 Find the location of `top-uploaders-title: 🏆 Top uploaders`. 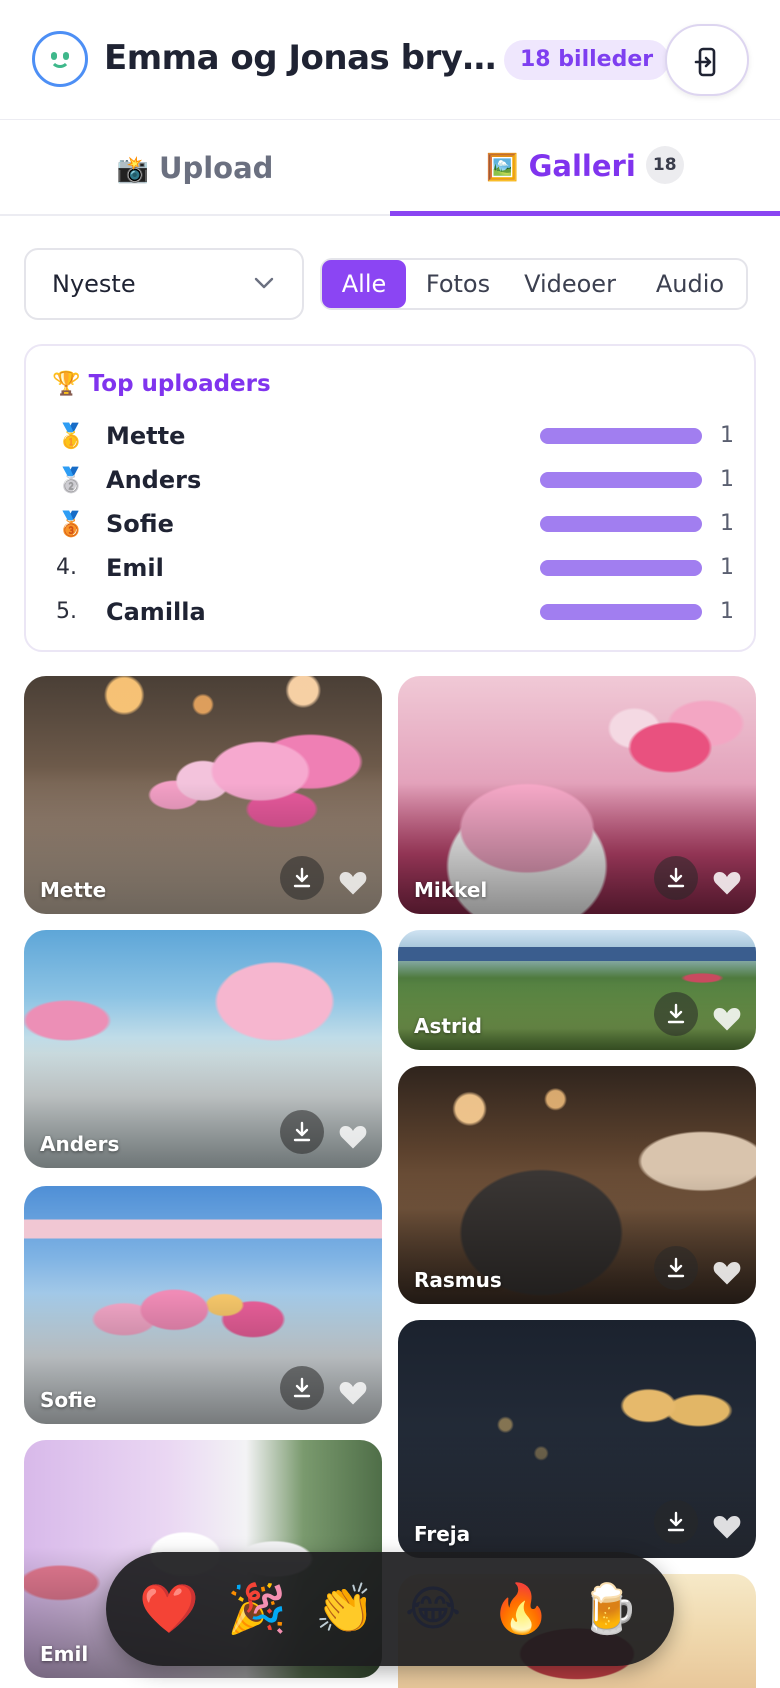

top-uploaders-title: 🏆 Top uploaders is located at coordinates (161, 384).